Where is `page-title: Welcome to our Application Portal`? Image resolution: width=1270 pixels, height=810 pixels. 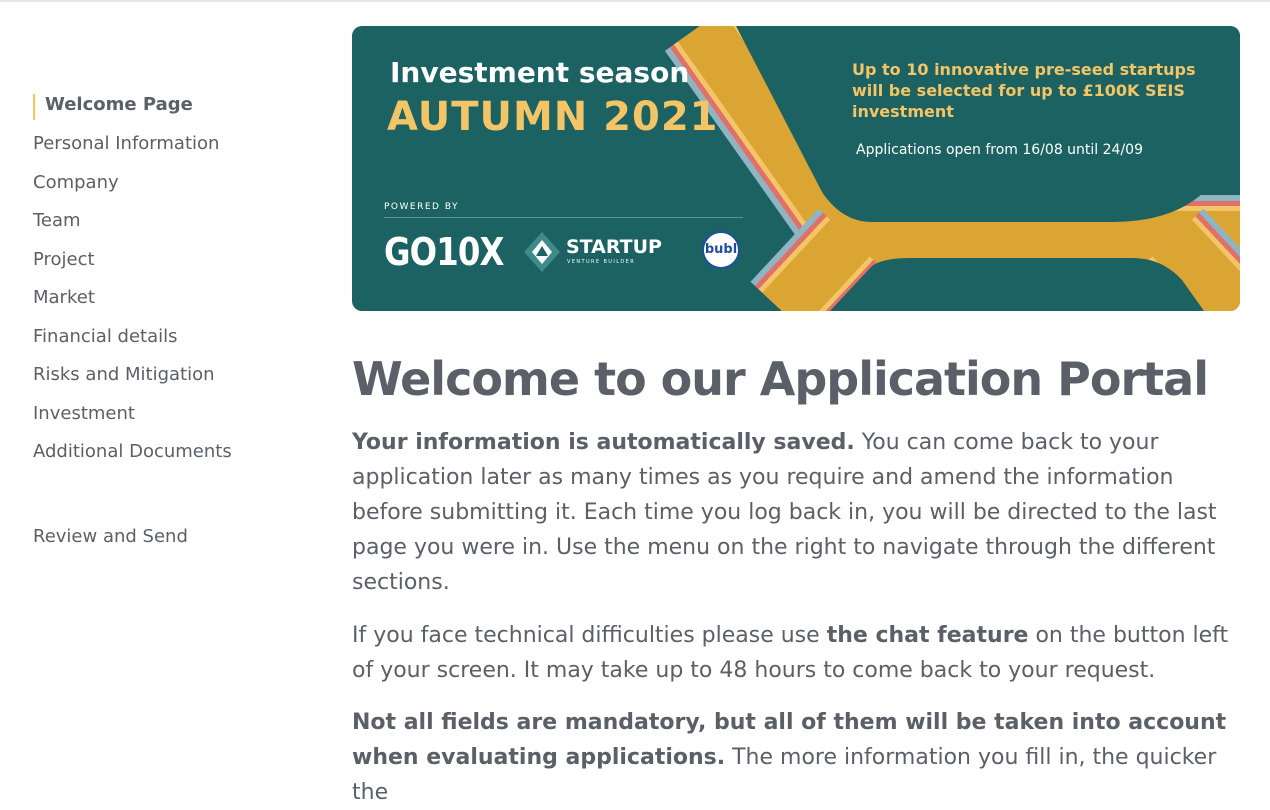 page-title: Welcome to our Application Portal is located at coordinates (780, 379).